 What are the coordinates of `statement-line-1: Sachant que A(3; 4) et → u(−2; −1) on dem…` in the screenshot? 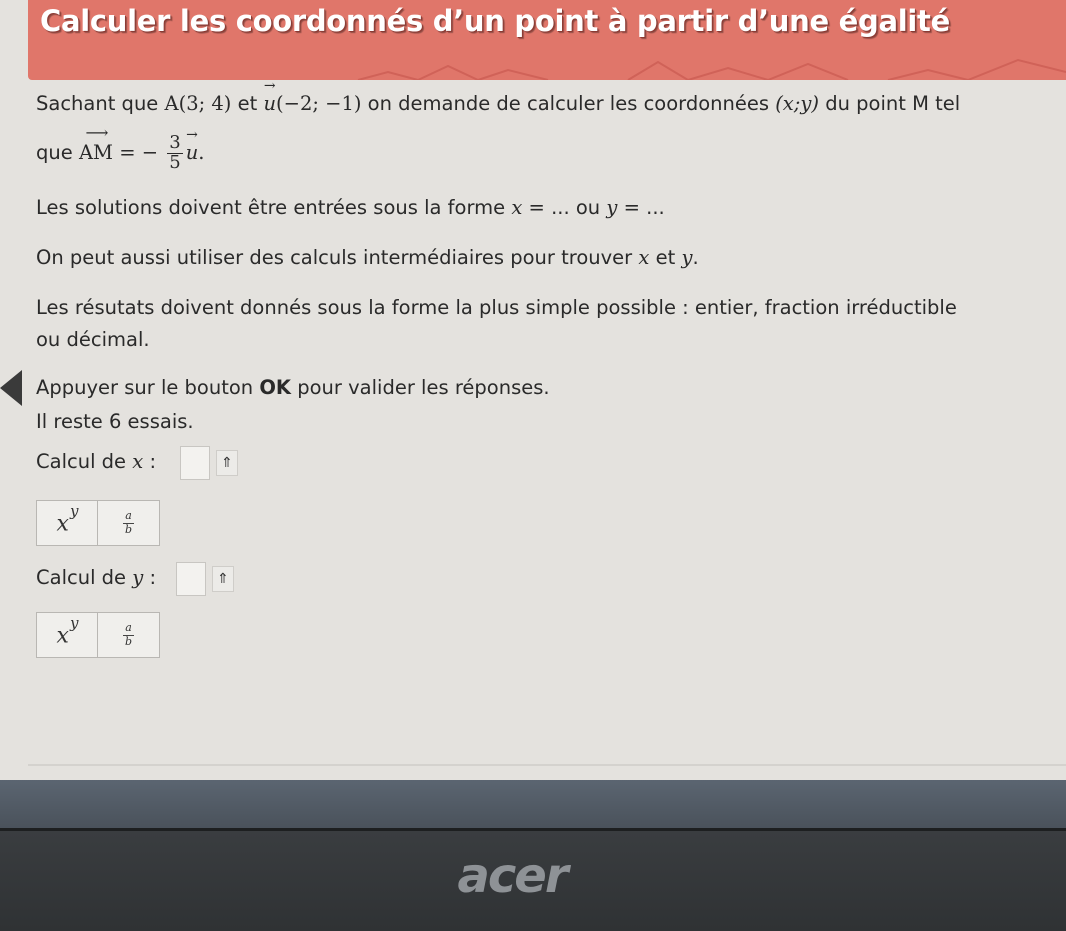 It's located at (498, 96).